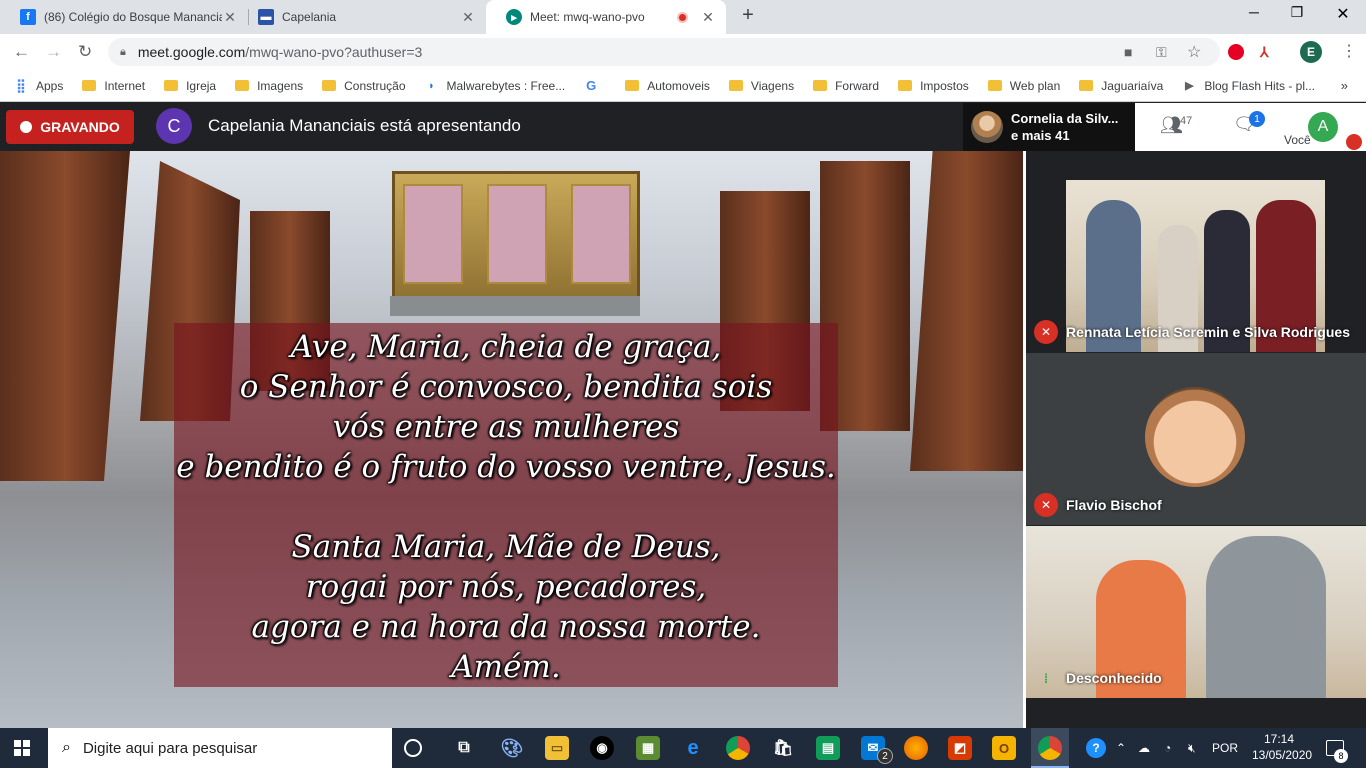  I want to click on profile-avatar: E, so click(1311, 52).